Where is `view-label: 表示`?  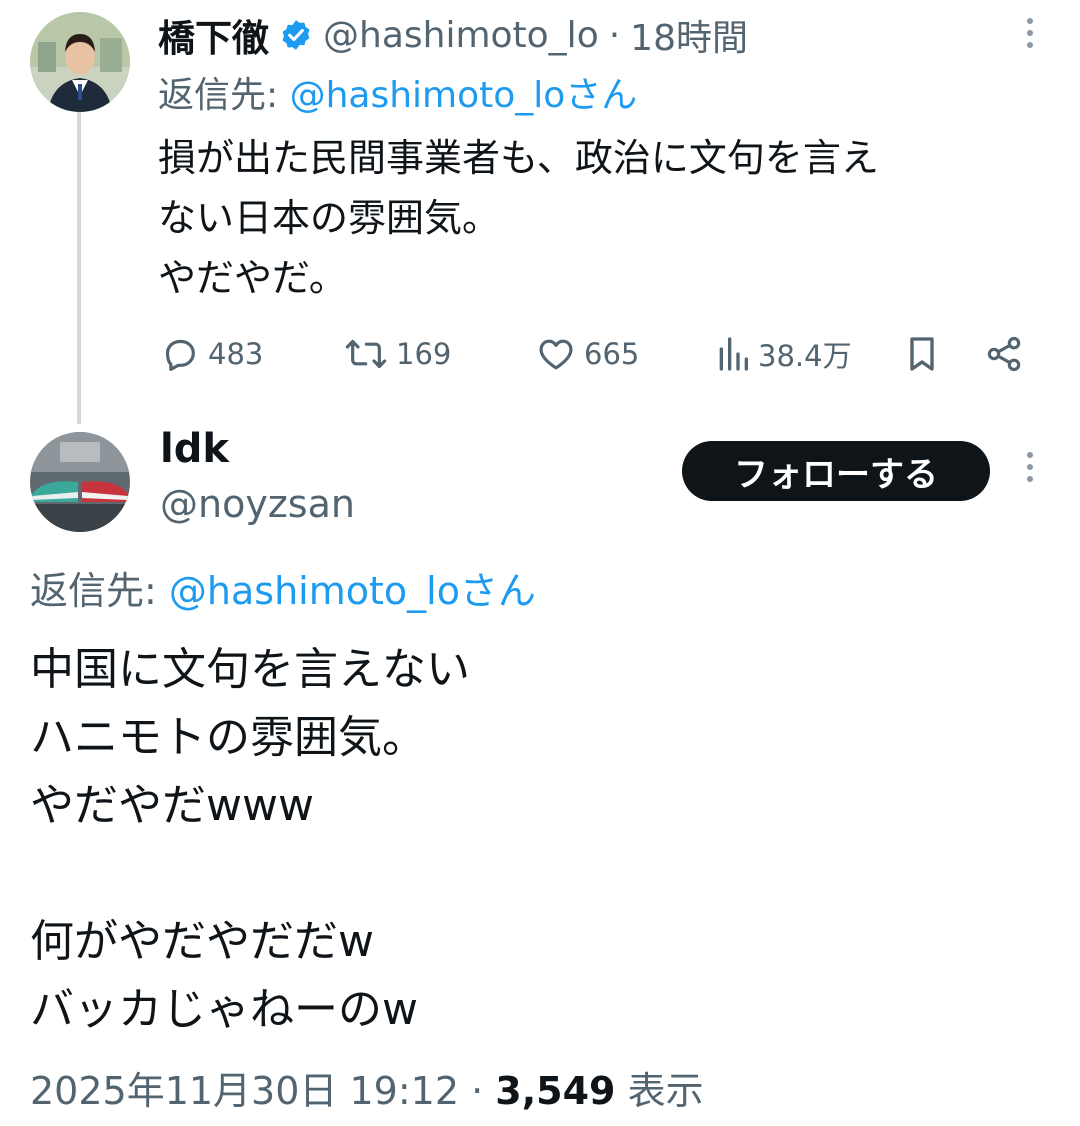
view-label: 表示 is located at coordinates (665, 1091).